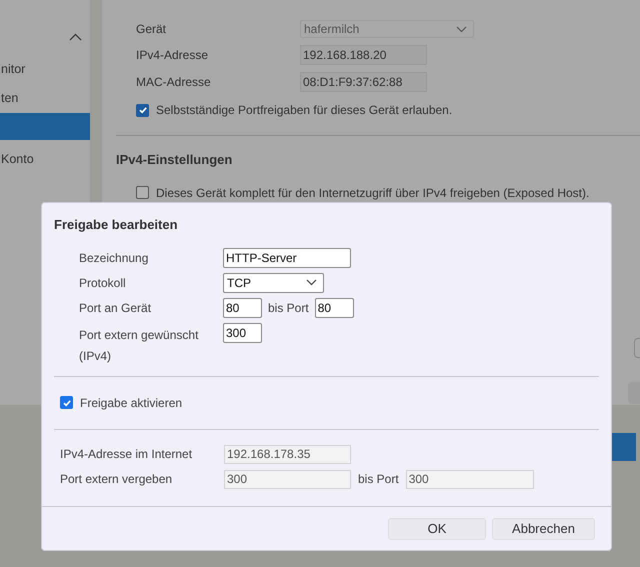  Describe the element at coordinates (287, 454) in the screenshot. I see `readonly-field: 192.168.178.35` at that location.